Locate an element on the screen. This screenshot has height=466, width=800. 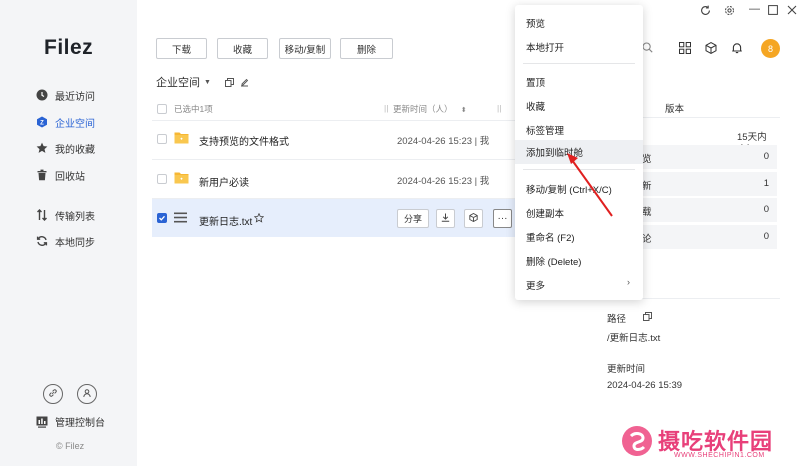
sidebar-item-enterprise: Z 企业空间 is located at coordinates (65, 122).